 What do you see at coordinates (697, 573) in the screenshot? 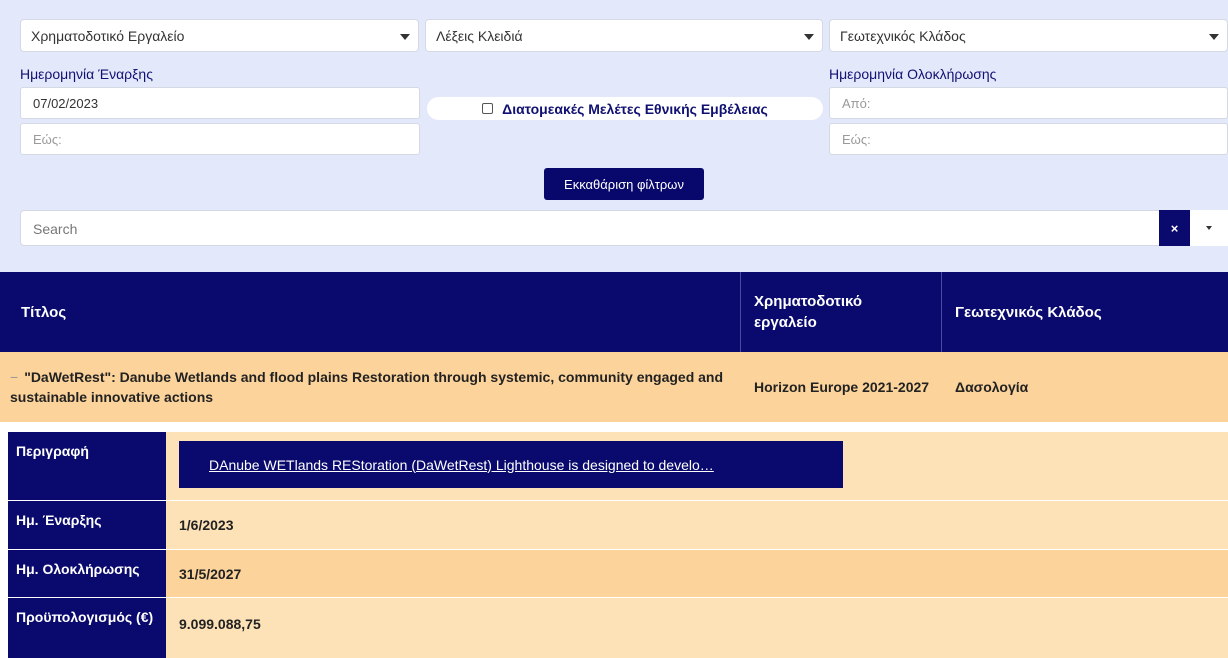
I see `detail-end-value: 31/5/2027` at bounding box center [697, 573].